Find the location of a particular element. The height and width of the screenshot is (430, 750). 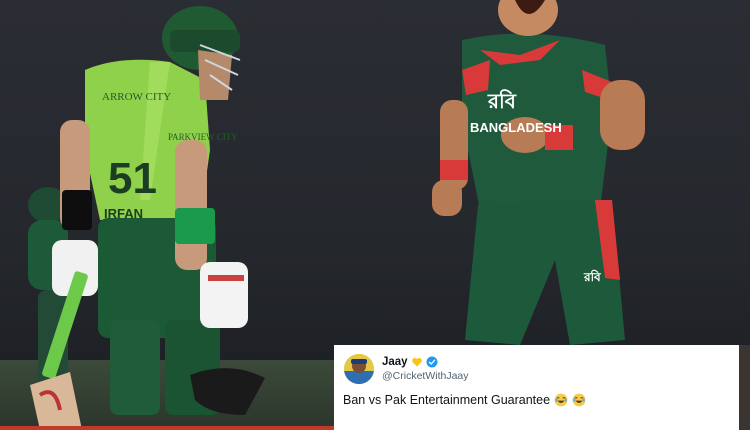

shorts-logo: রবি is located at coordinates (592, 276).